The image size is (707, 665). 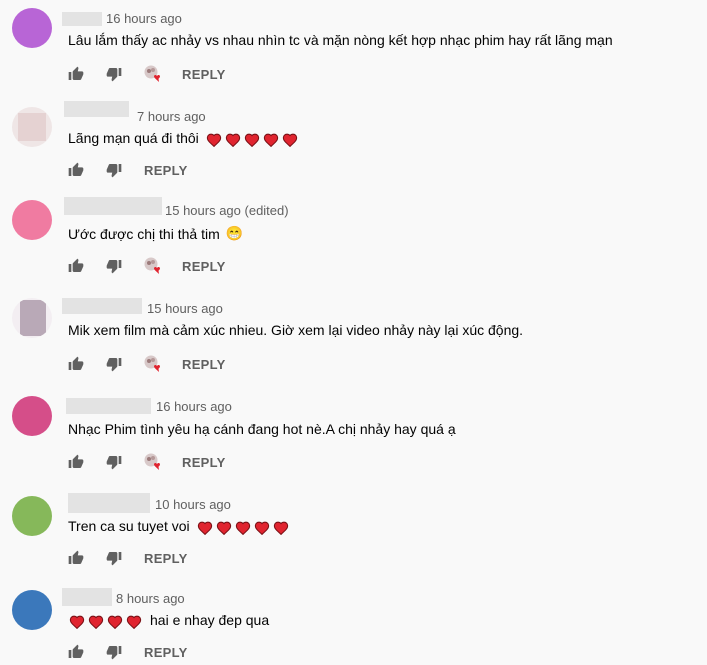 I want to click on comment-text: Lãng mạn quá đi thôi, so click(x=183, y=138).